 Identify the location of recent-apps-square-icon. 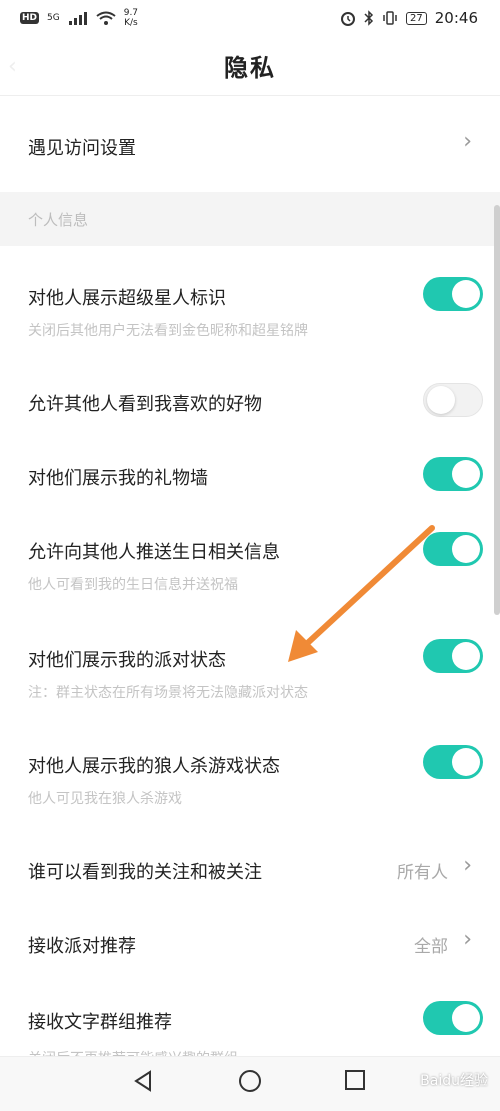
(355, 1080).